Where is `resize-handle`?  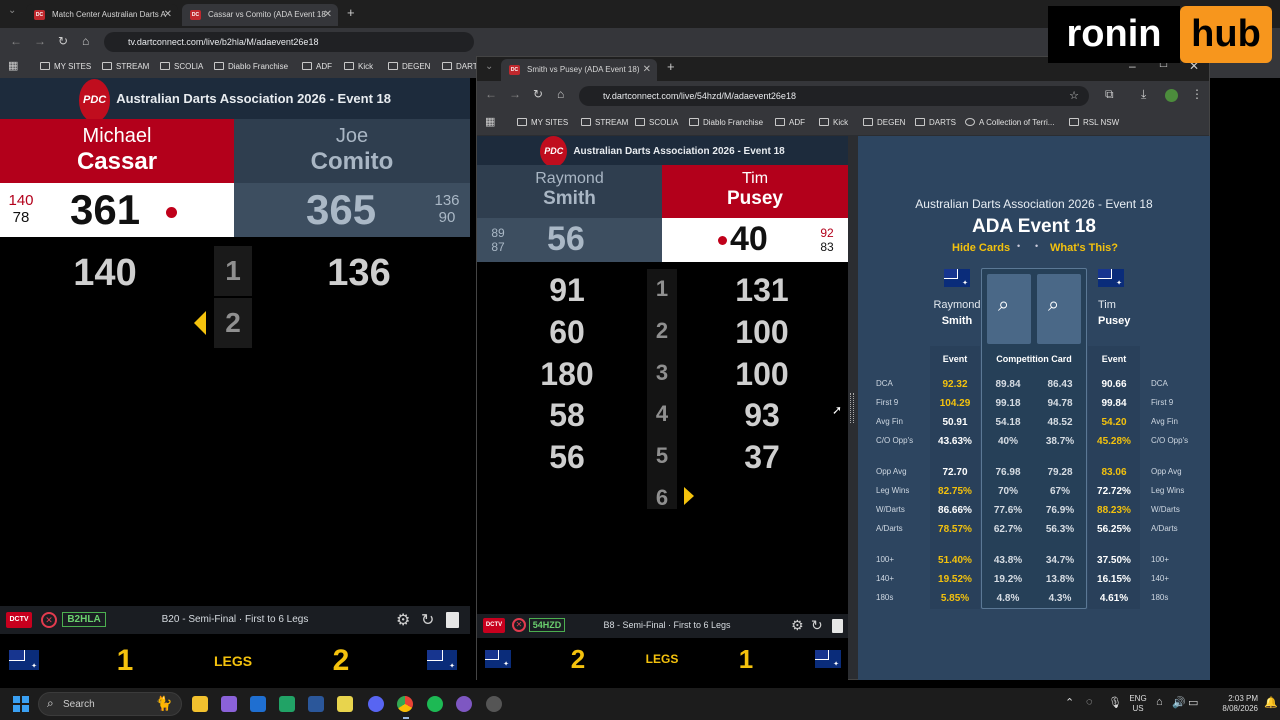 resize-handle is located at coordinates (852, 408).